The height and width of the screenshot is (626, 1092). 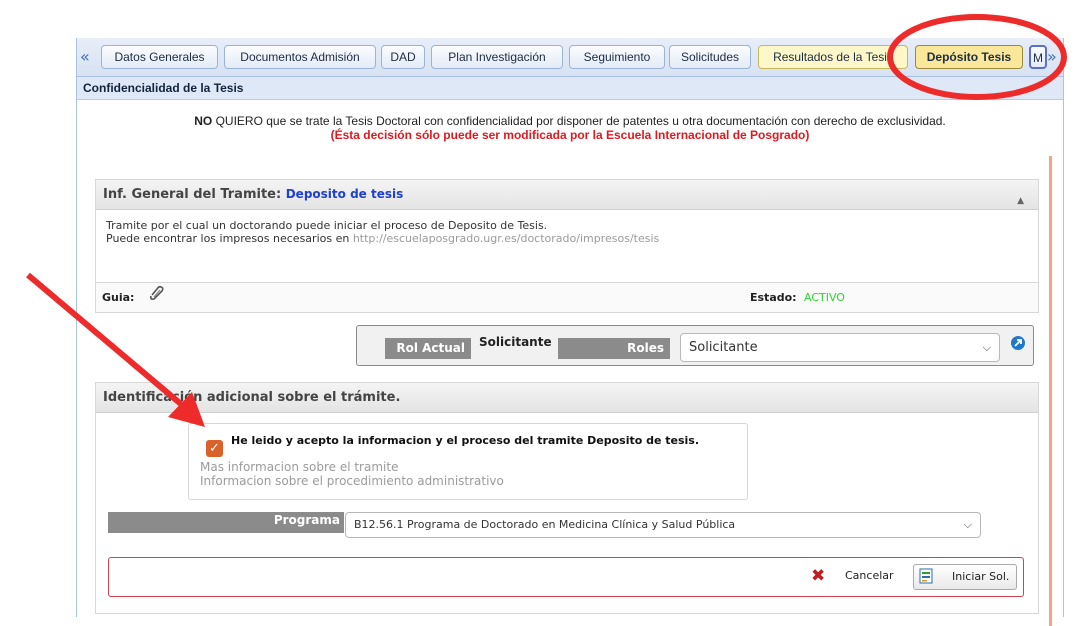 What do you see at coordinates (926, 580) in the screenshot?
I see `form-icon` at bounding box center [926, 580].